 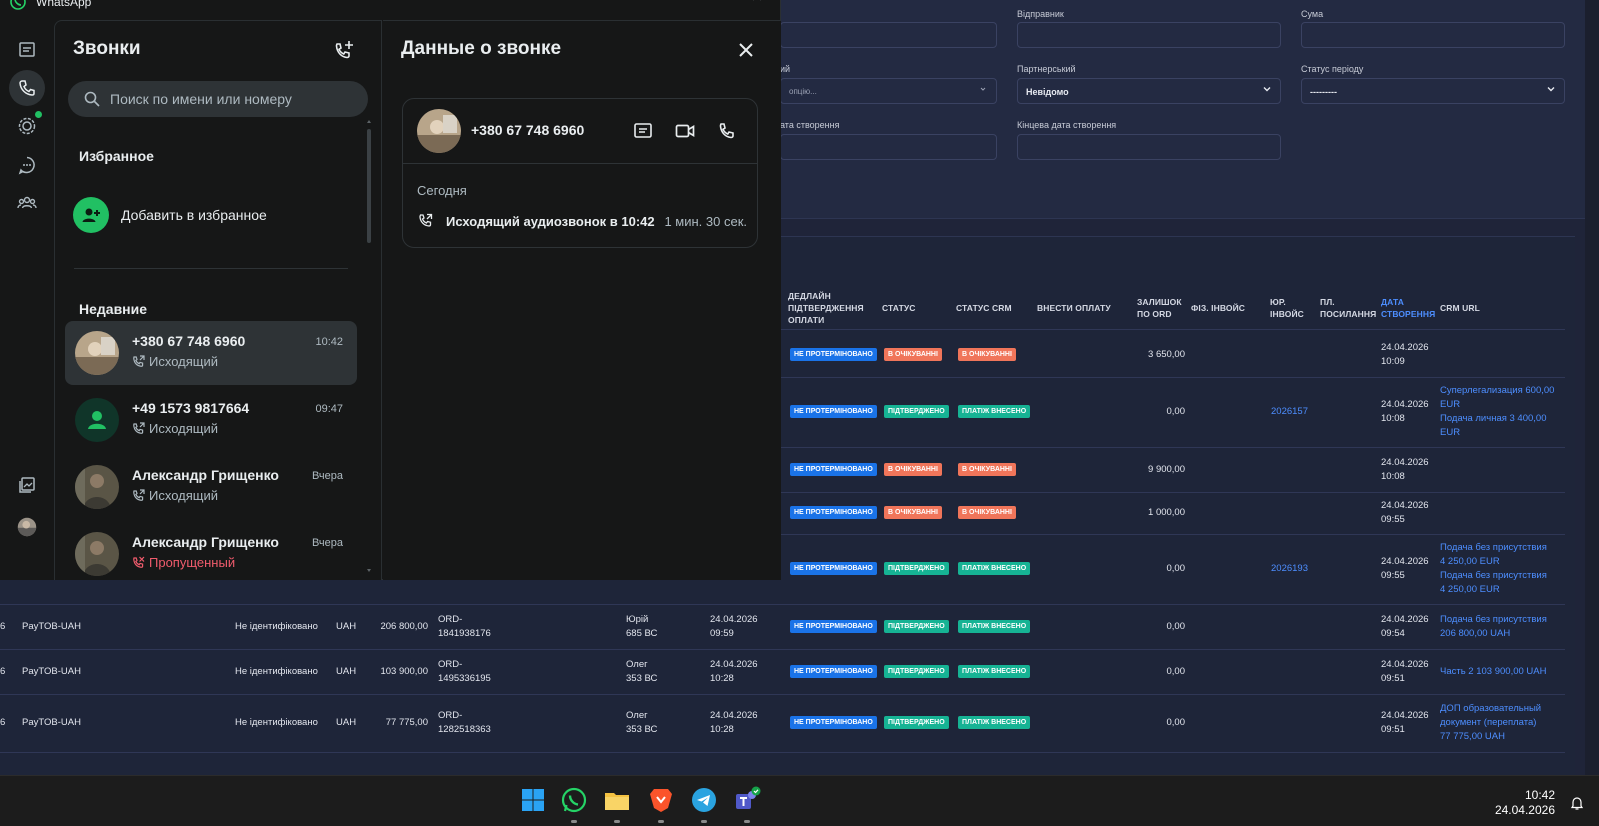 I want to click on calls-button, so click(x=27, y=88).